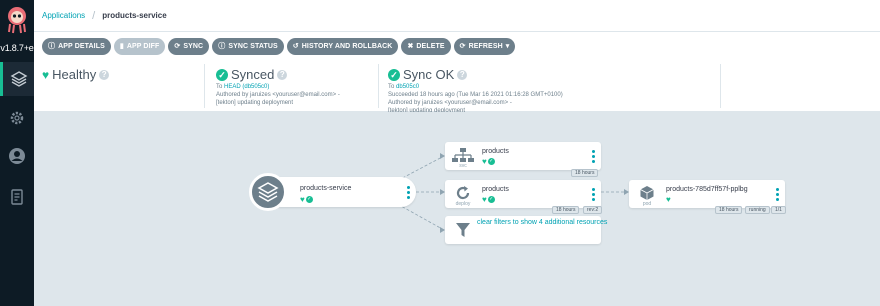  I want to click on sync-button: ⟳ SYNC, so click(189, 46).